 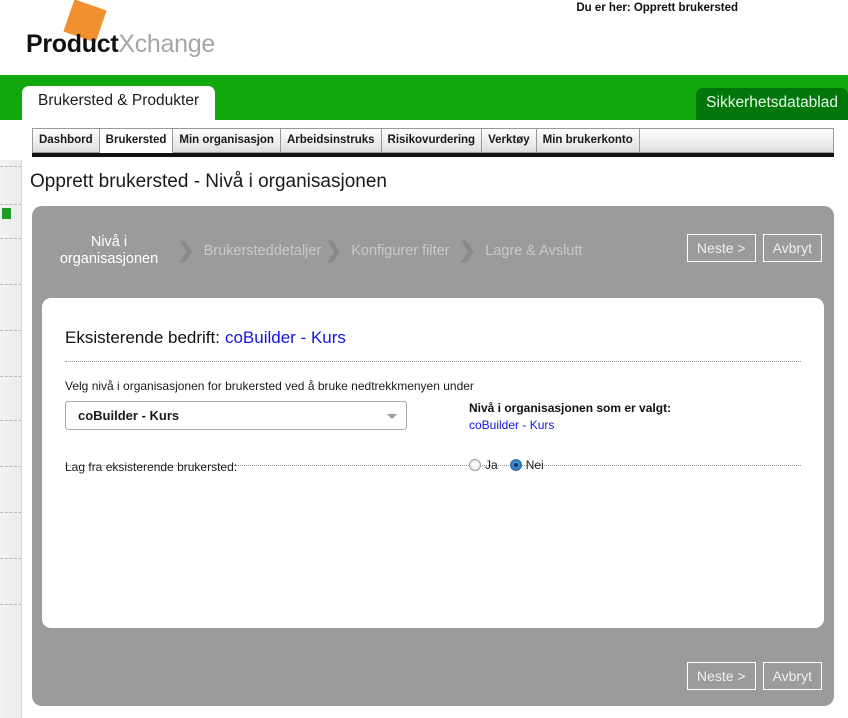 I want to click on divider-top, so click(x=433, y=361).